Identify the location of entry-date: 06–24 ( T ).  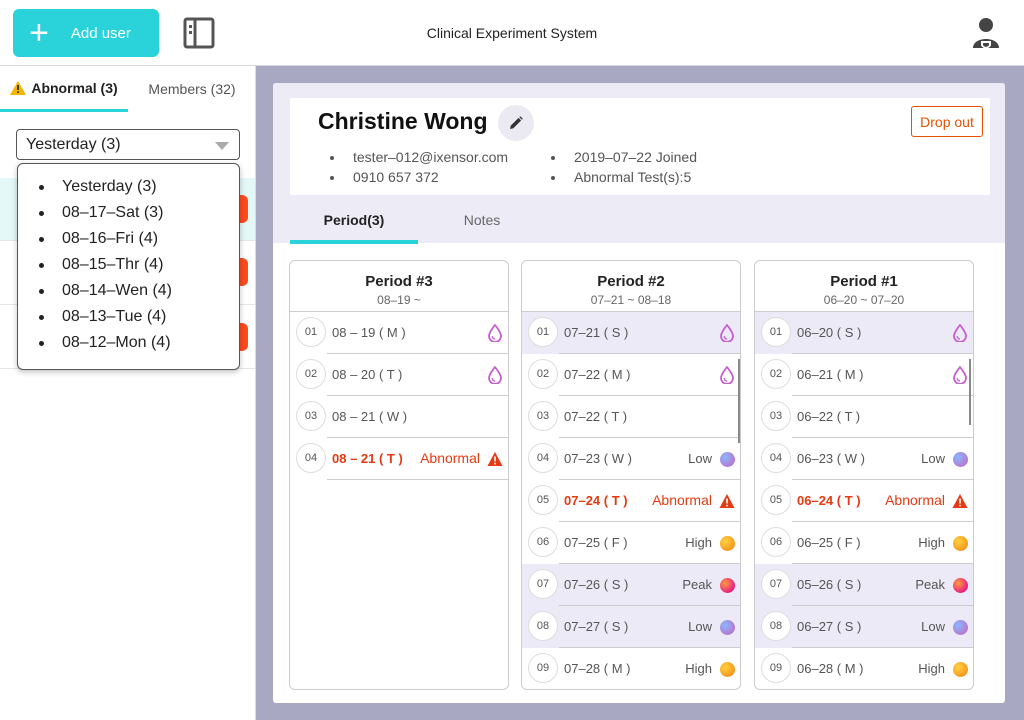
(829, 500).